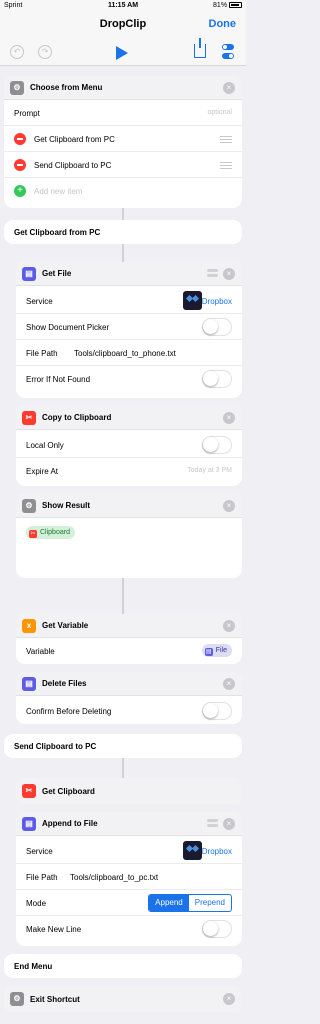  What do you see at coordinates (129, 711) in the screenshot?
I see `confirm-delete-row: Confirm Before Deleting` at bounding box center [129, 711].